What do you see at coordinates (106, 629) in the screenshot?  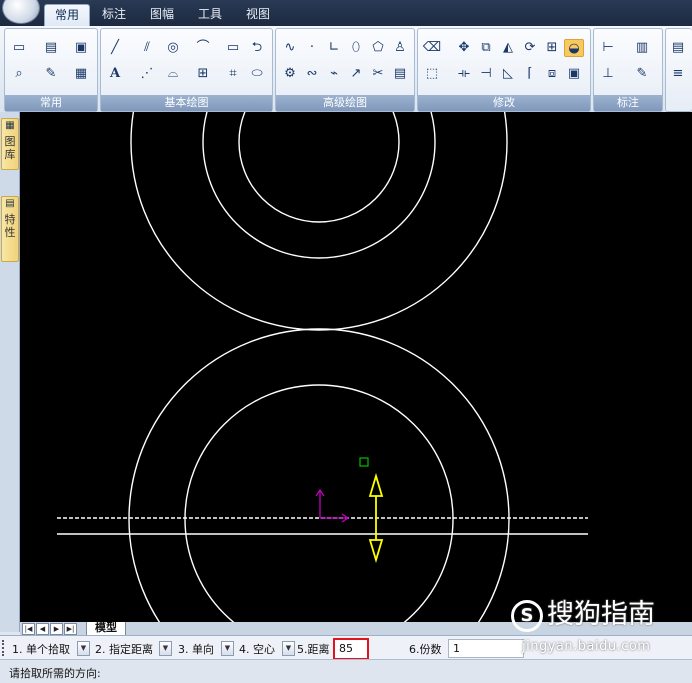 I see `tab-model: 模型` at bounding box center [106, 629].